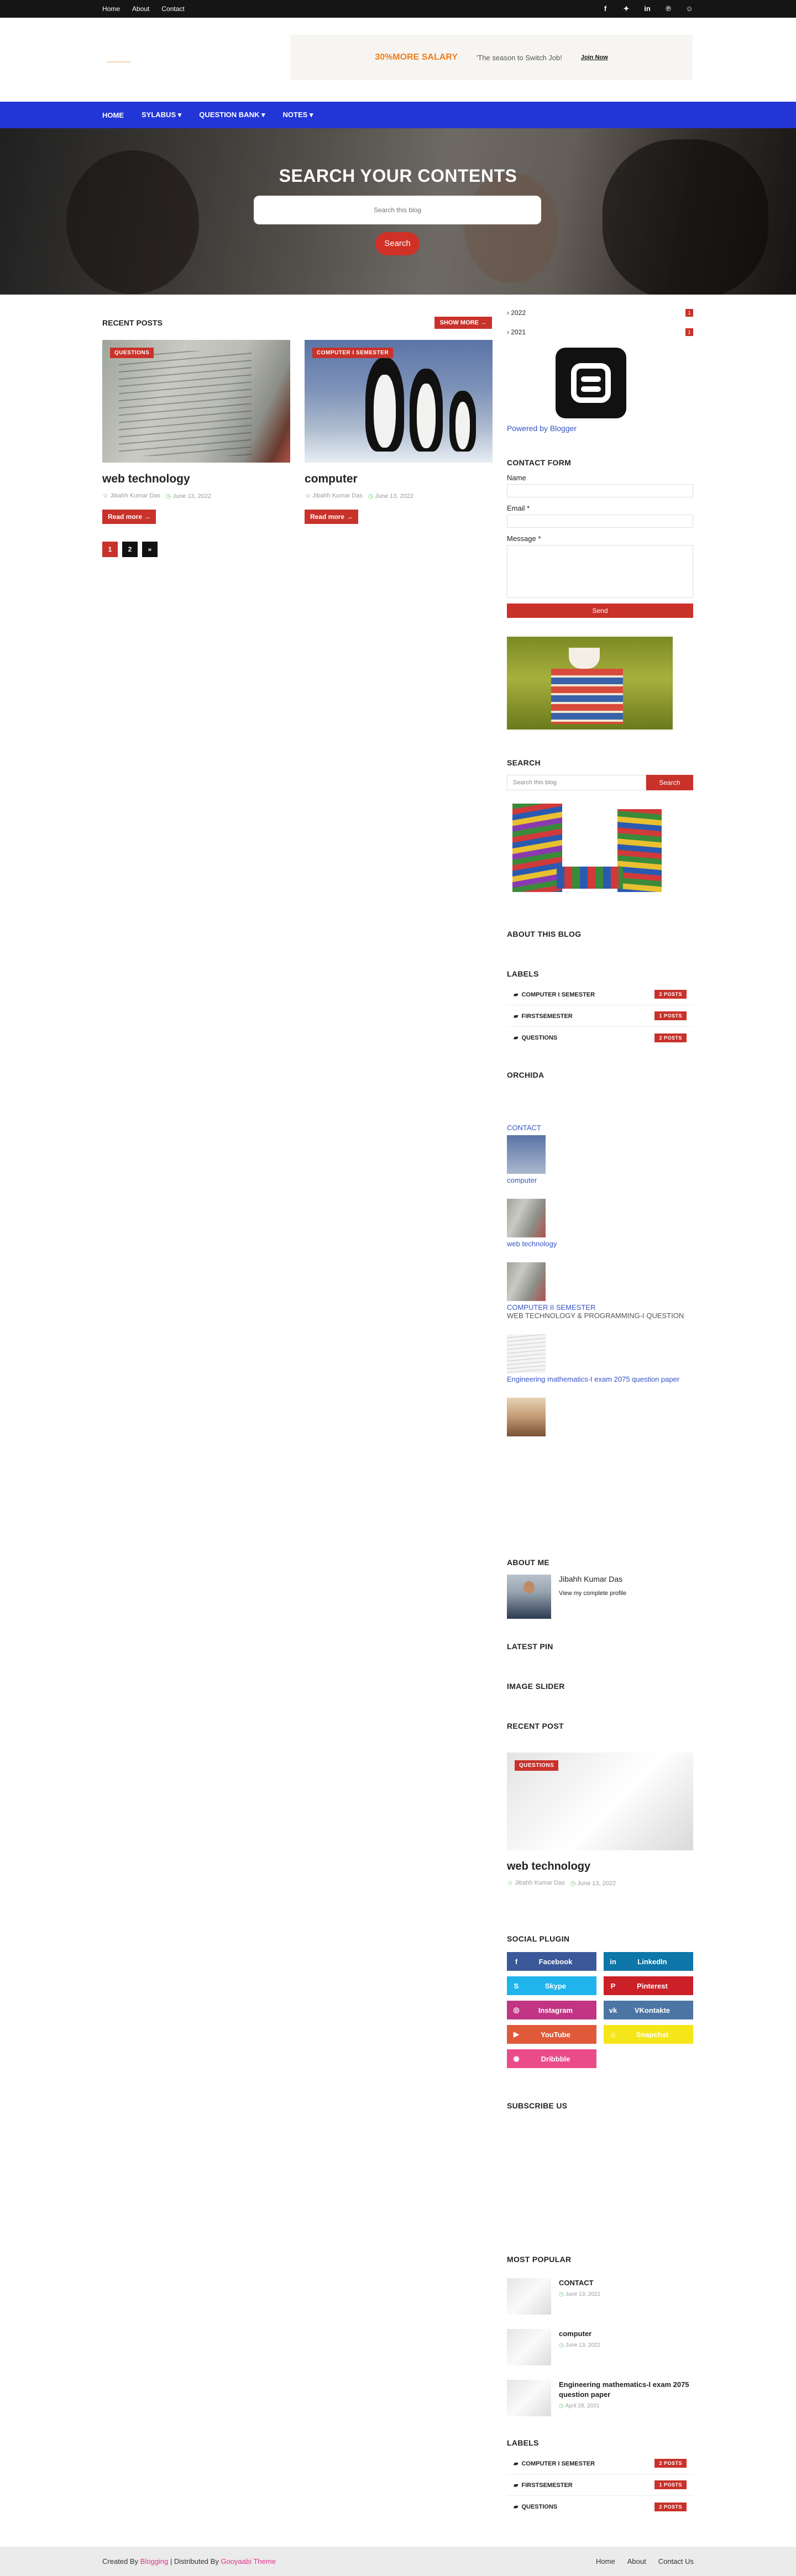 This screenshot has height=2576, width=796. Describe the element at coordinates (579, 2283) in the screenshot. I see `popular-title: CONTACT` at that location.